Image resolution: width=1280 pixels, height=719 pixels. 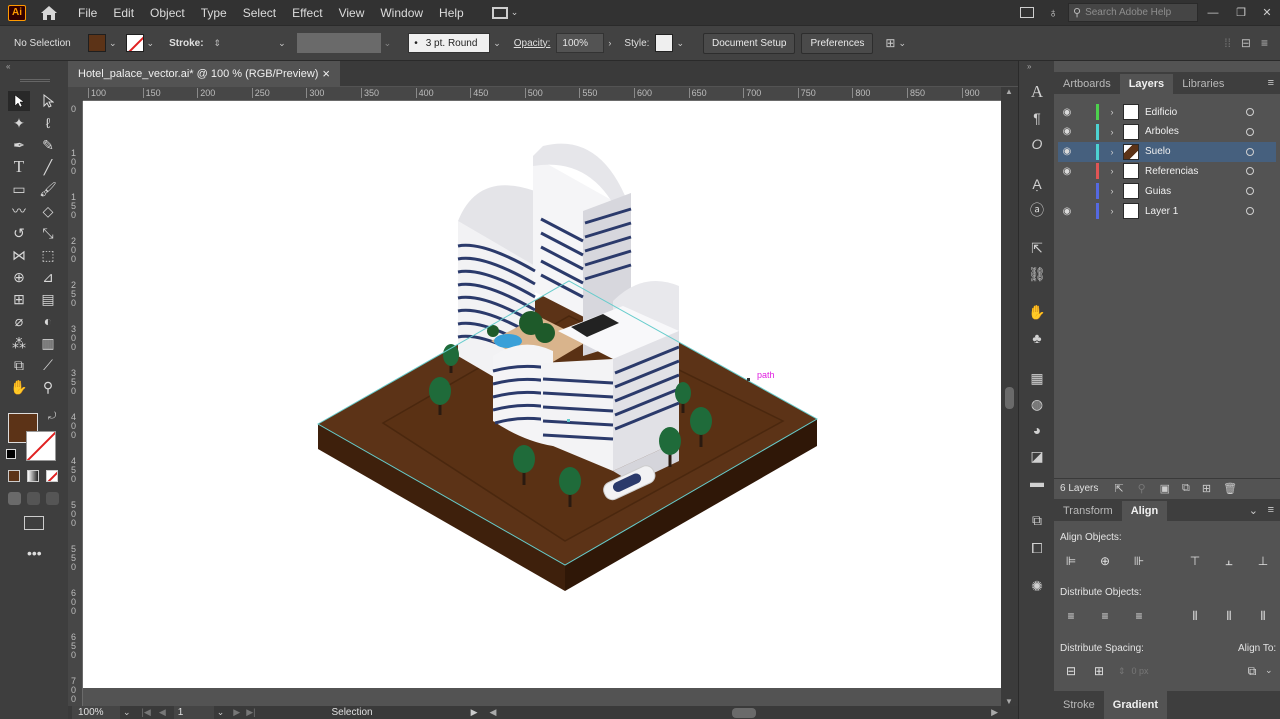 I want to click on swap-colors-icon: ⤾, so click(x=52, y=416).